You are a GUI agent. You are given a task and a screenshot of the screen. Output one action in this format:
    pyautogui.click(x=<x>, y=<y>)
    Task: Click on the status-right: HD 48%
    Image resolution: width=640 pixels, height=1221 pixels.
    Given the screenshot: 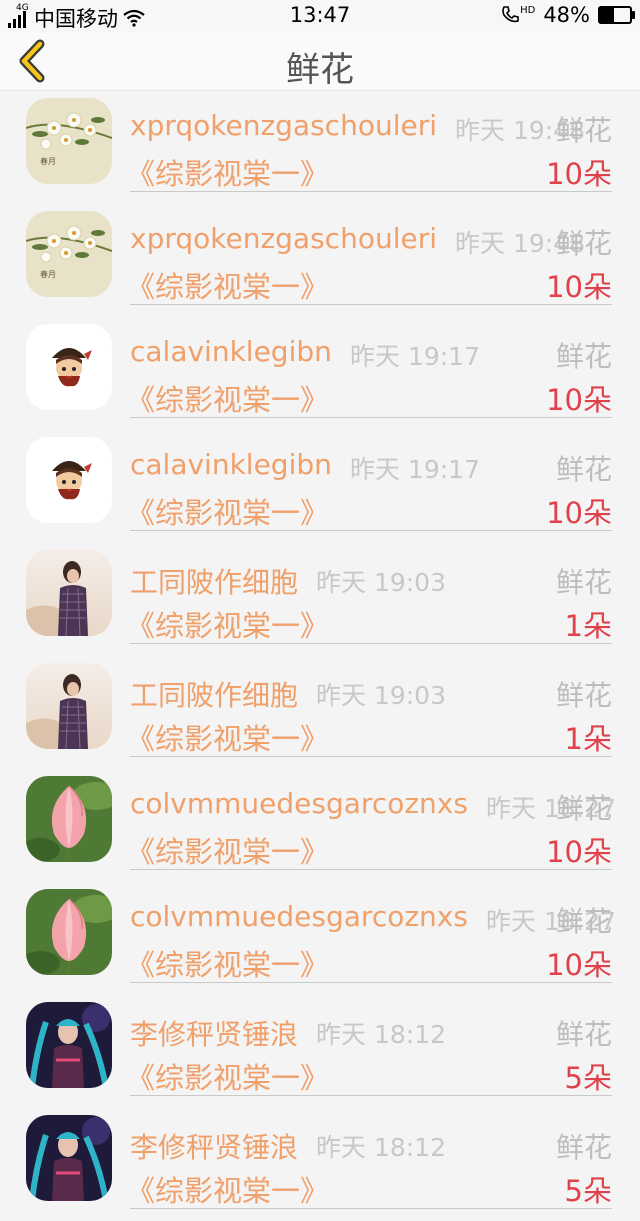 What is the action you would take?
    pyautogui.click(x=567, y=15)
    